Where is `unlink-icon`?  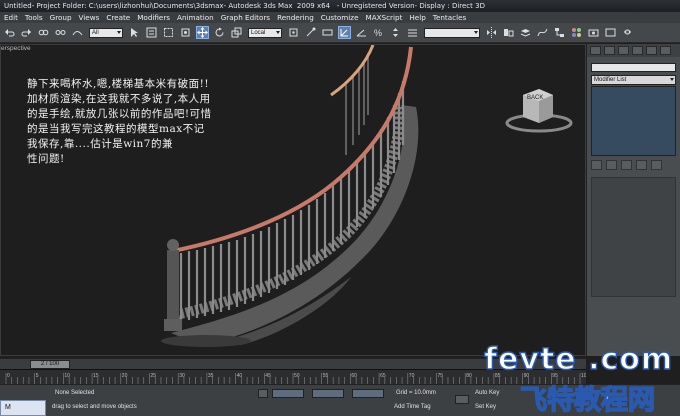
unlink-icon is located at coordinates (60, 32).